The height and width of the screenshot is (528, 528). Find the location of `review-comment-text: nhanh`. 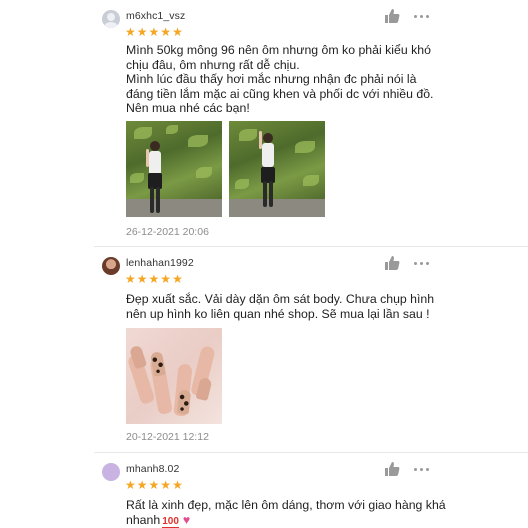

review-comment-text: nhanh is located at coordinates (143, 519).